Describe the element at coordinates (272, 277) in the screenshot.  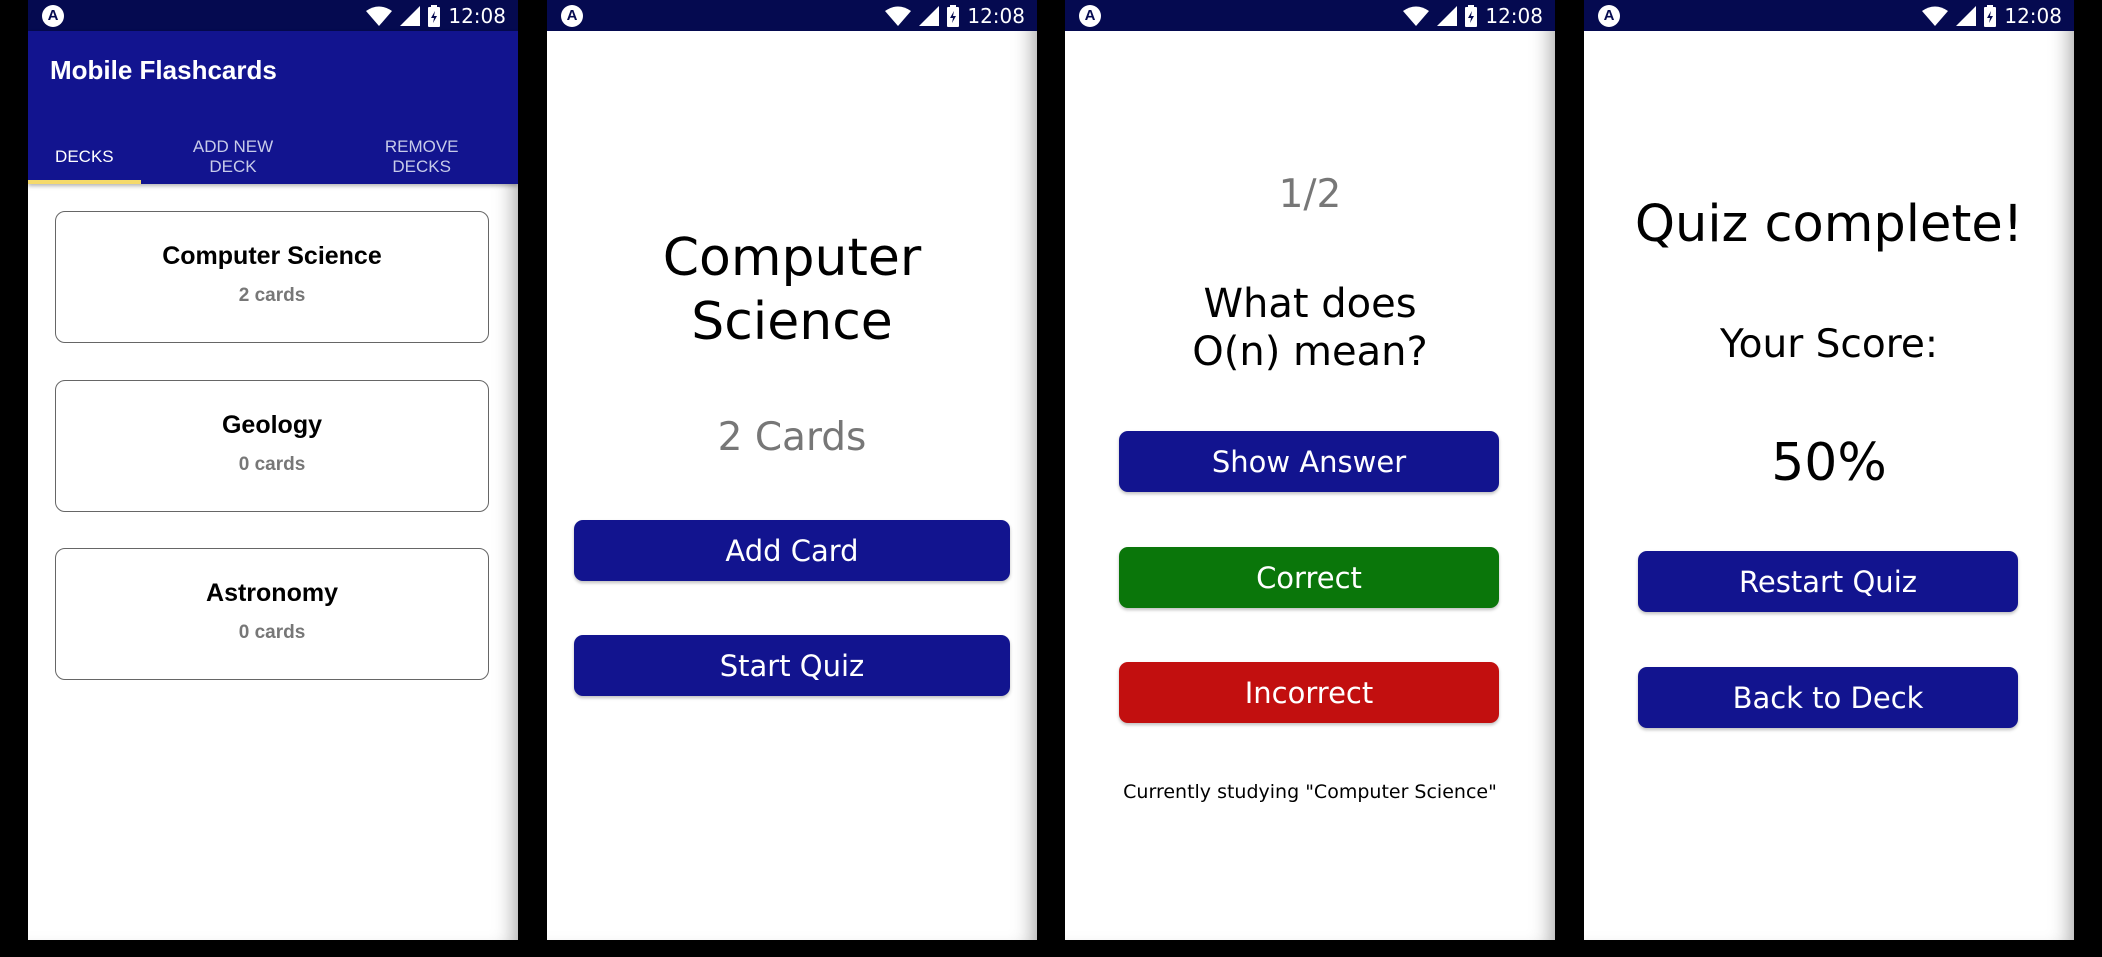
I see `deck-card-computer-science: Computer Science 2 cards` at that location.